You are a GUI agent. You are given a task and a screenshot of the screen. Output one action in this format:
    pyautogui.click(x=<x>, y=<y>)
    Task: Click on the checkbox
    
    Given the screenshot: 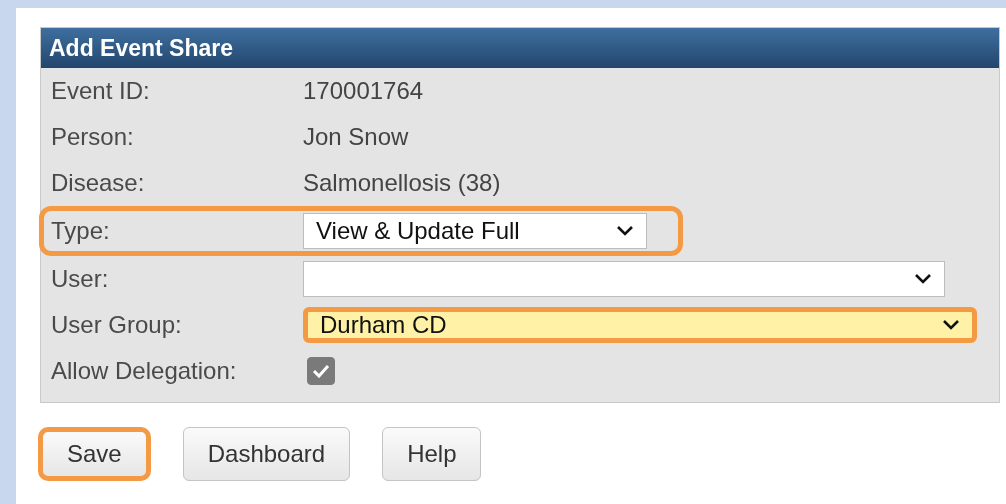 What is the action you would take?
    pyautogui.click(x=321, y=371)
    